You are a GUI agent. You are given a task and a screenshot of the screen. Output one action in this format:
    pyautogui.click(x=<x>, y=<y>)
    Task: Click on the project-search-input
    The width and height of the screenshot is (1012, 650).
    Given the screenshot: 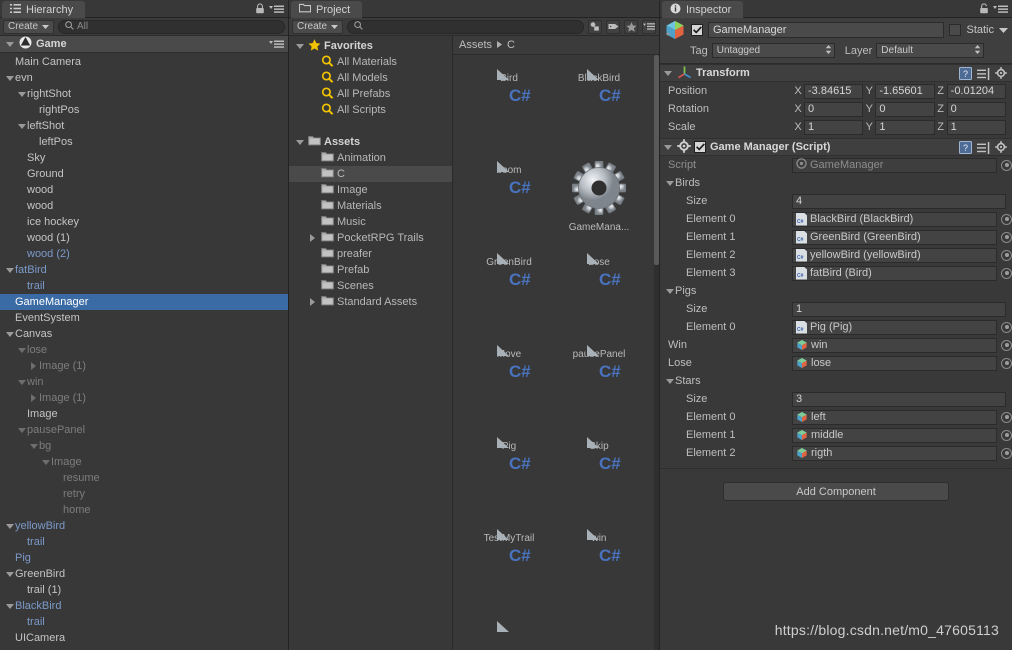 What is the action you would take?
    pyautogui.click(x=465, y=26)
    